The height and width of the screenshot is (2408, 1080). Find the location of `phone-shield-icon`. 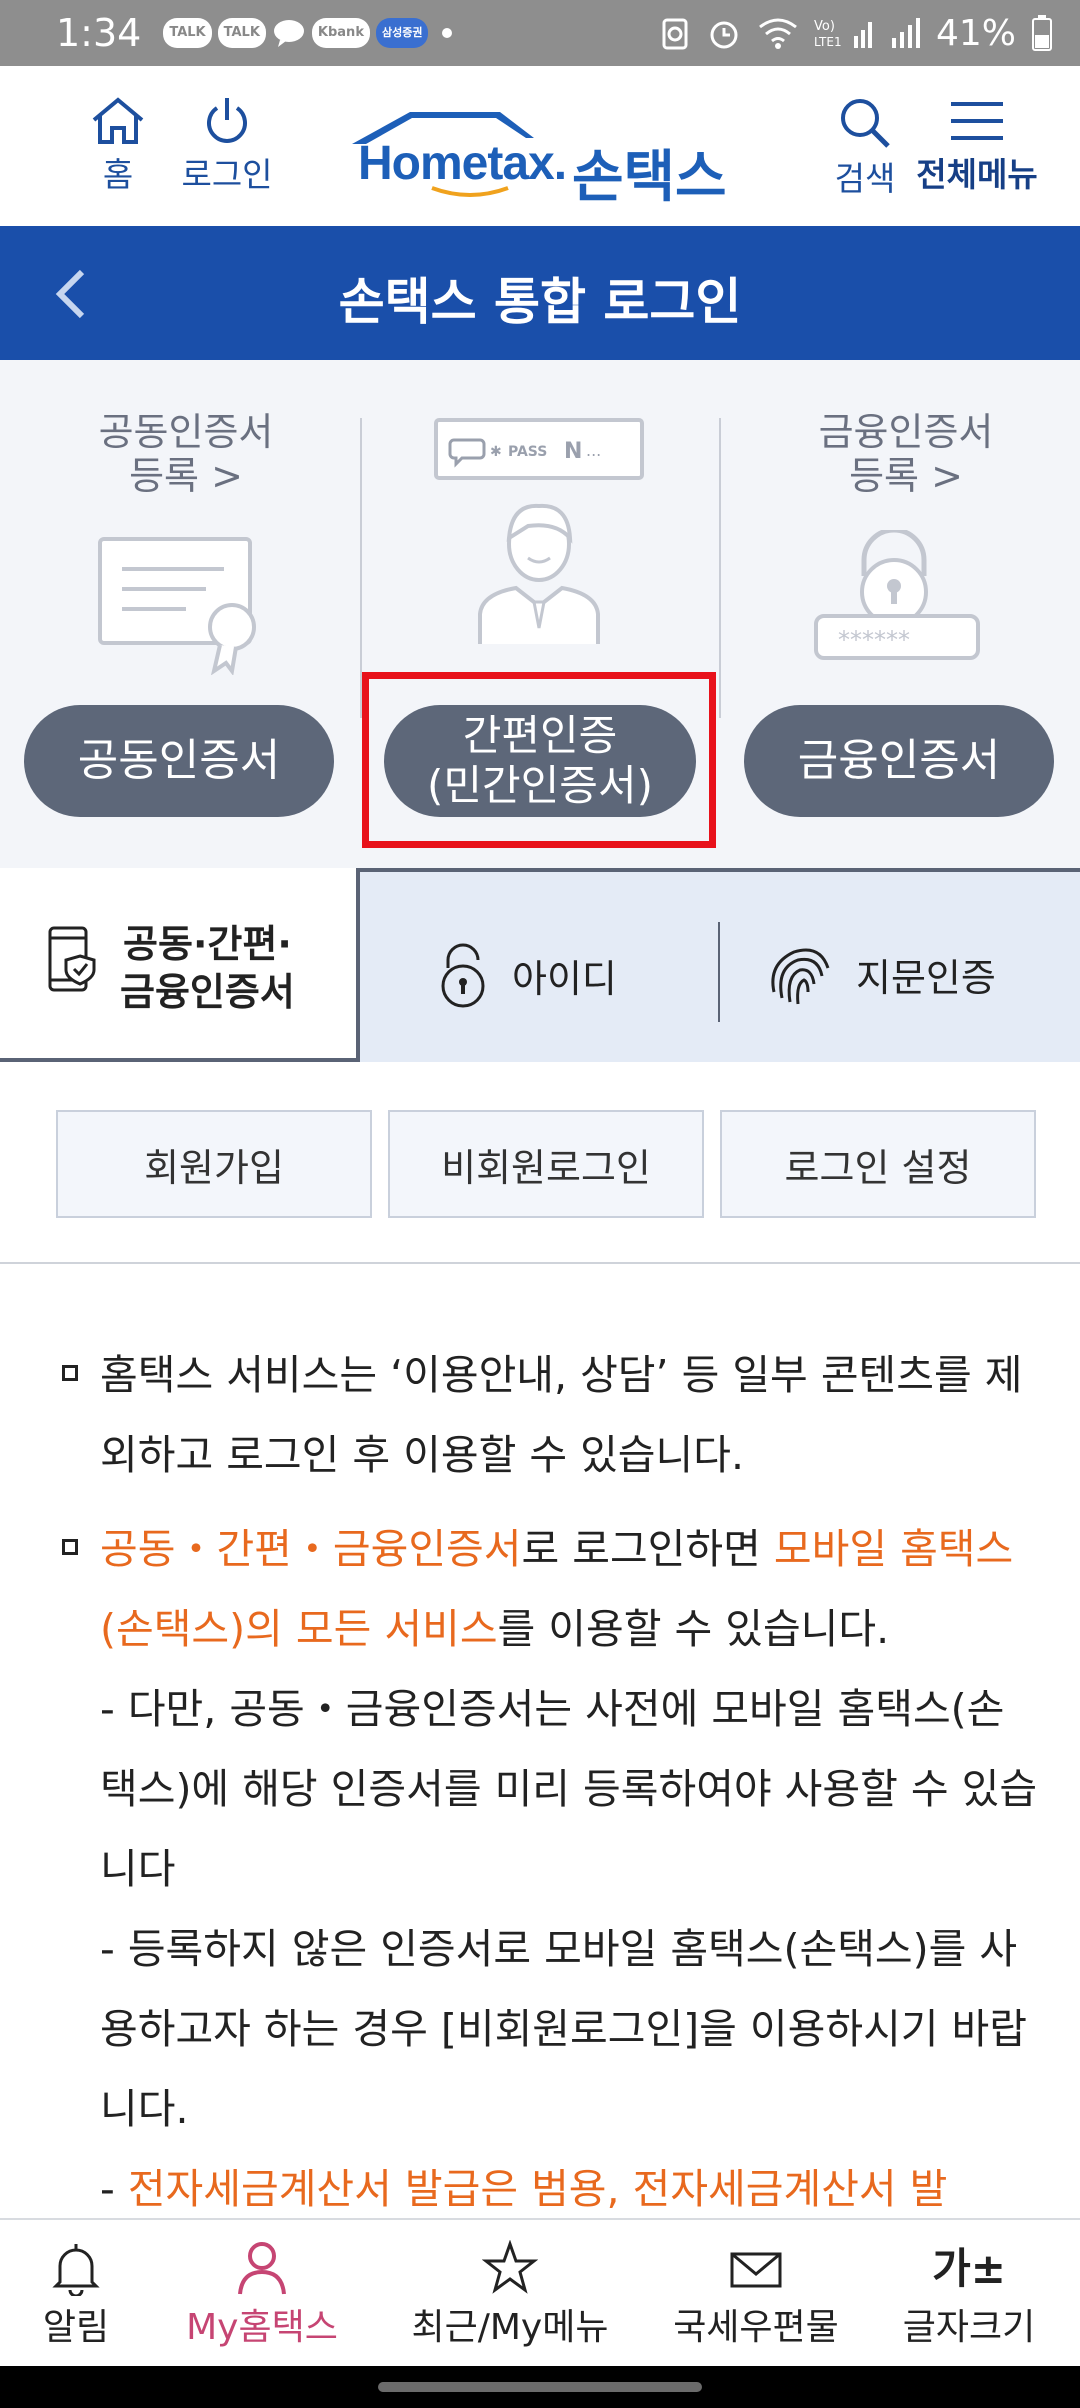

phone-shield-icon is located at coordinates (72, 959).